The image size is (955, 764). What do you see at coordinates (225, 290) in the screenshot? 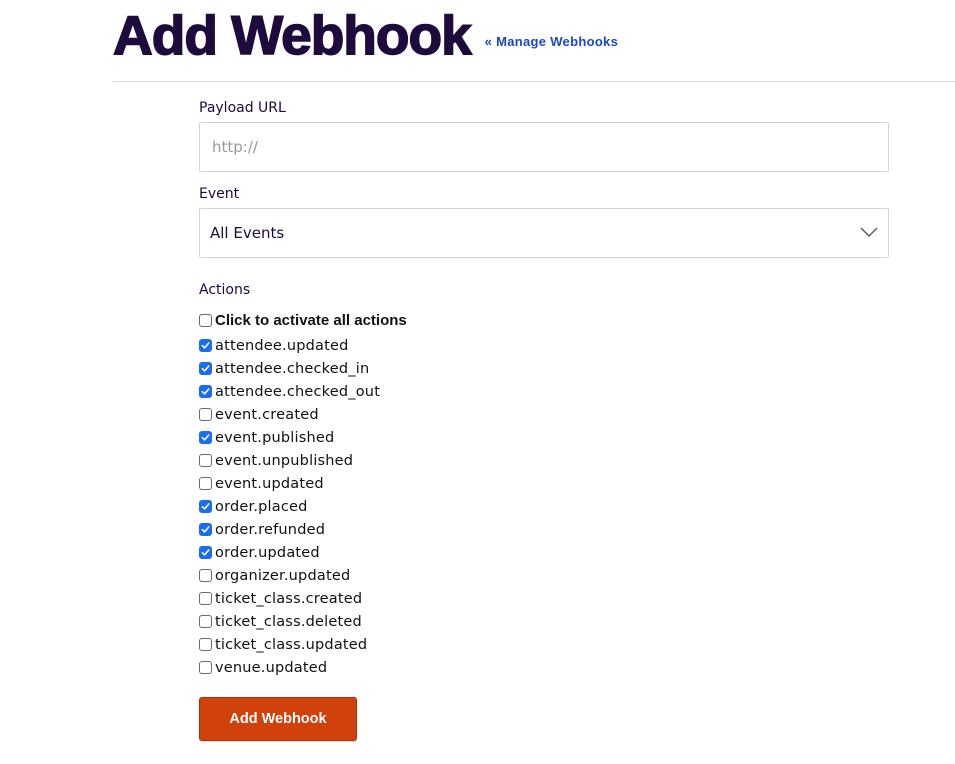
I see `actions-label: Actions` at bounding box center [225, 290].